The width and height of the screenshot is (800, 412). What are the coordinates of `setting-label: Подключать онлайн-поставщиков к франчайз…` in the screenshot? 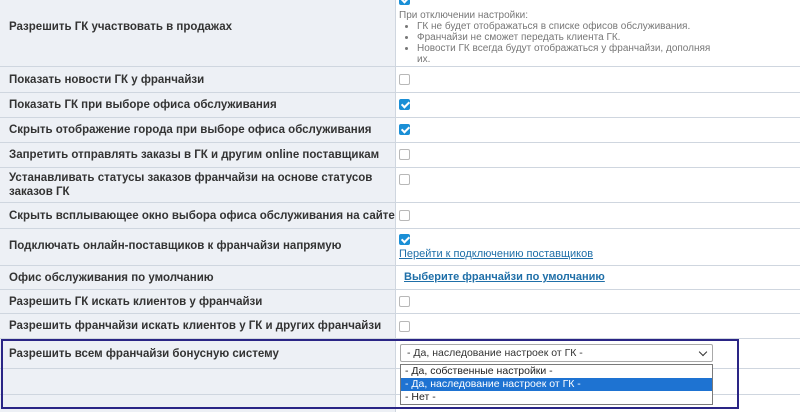 It's located at (175, 246).